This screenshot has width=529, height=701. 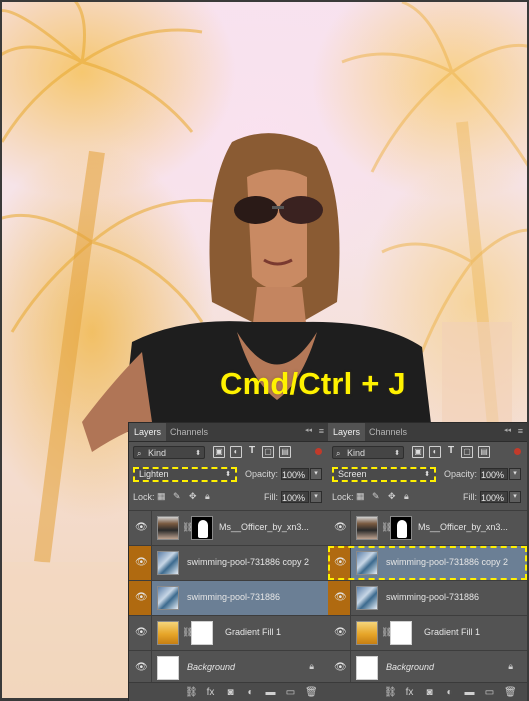 I want to click on layer-row: 👁︎ swimming-pool-731886 copy 2, so click(x=228, y=562).